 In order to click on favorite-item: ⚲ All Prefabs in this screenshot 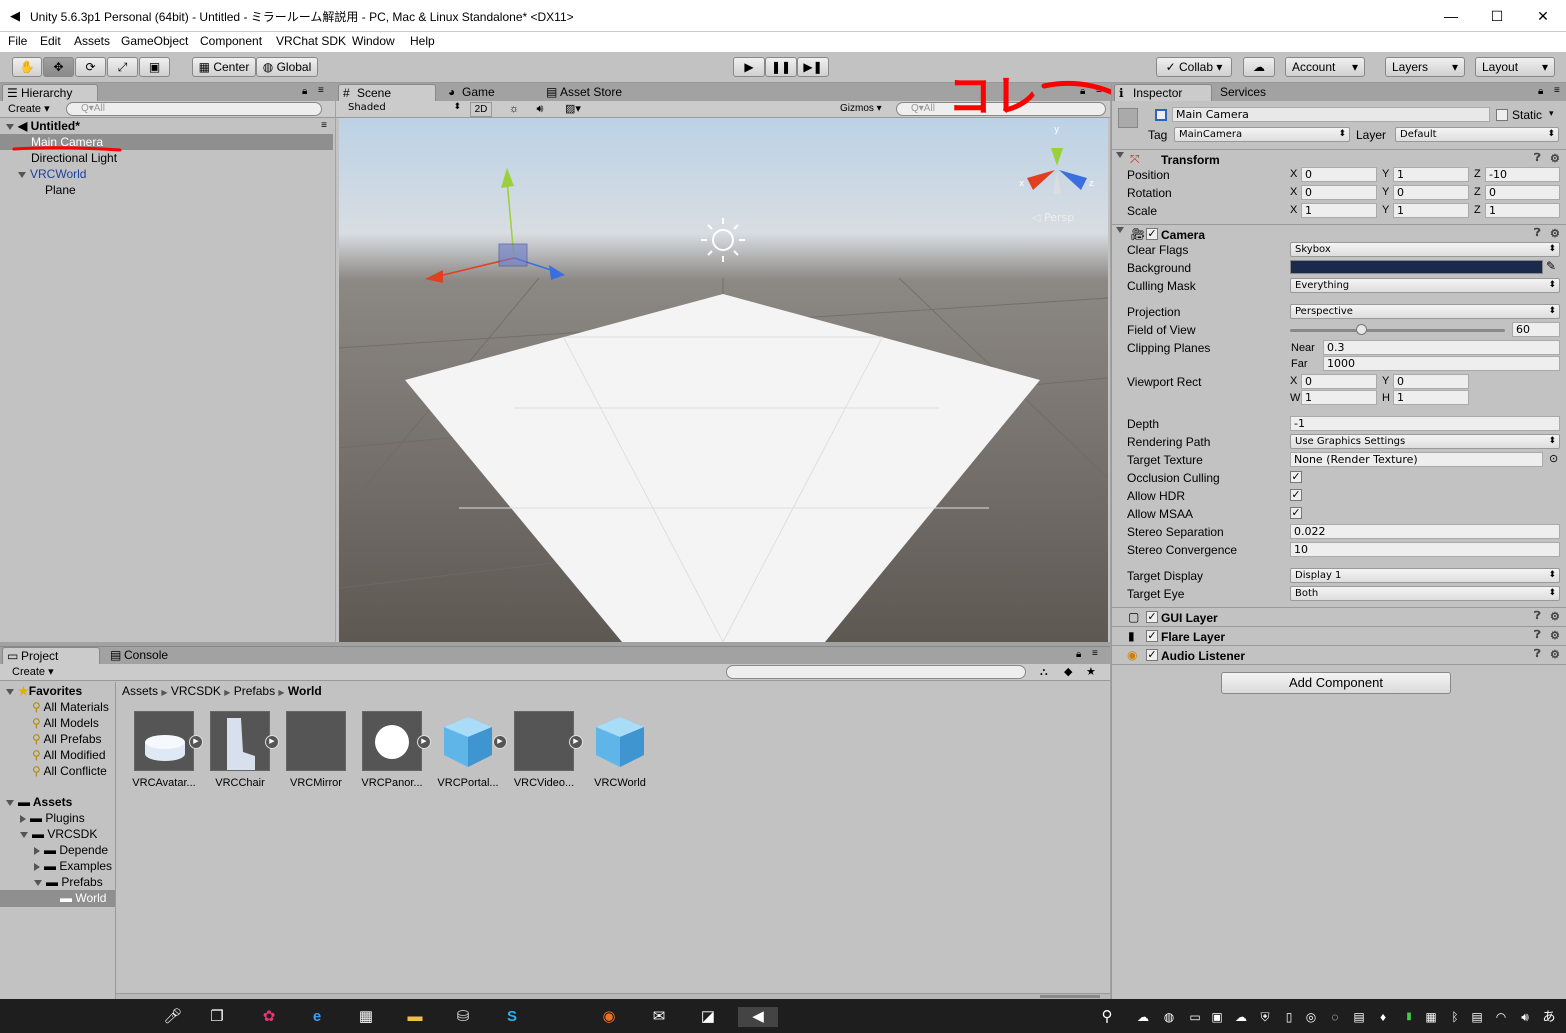, I will do `click(67, 739)`.